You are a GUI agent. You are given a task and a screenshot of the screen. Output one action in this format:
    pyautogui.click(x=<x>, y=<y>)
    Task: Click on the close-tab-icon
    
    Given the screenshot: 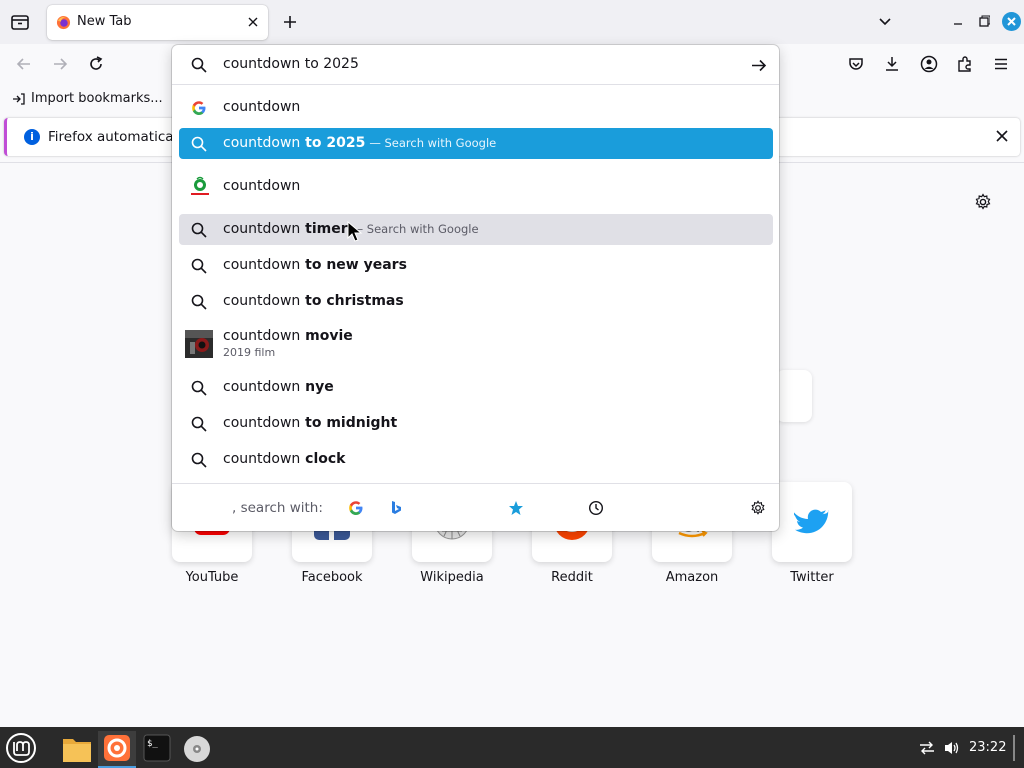 What is the action you would take?
    pyautogui.click(x=253, y=22)
    